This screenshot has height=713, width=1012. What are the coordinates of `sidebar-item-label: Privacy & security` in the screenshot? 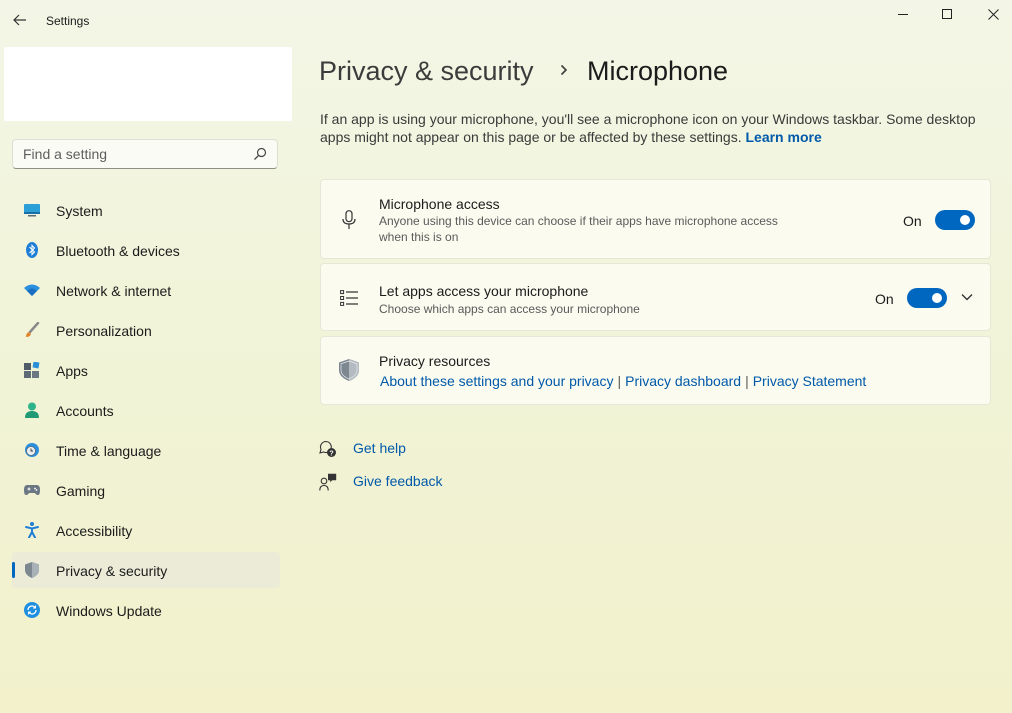 It's located at (112, 571).